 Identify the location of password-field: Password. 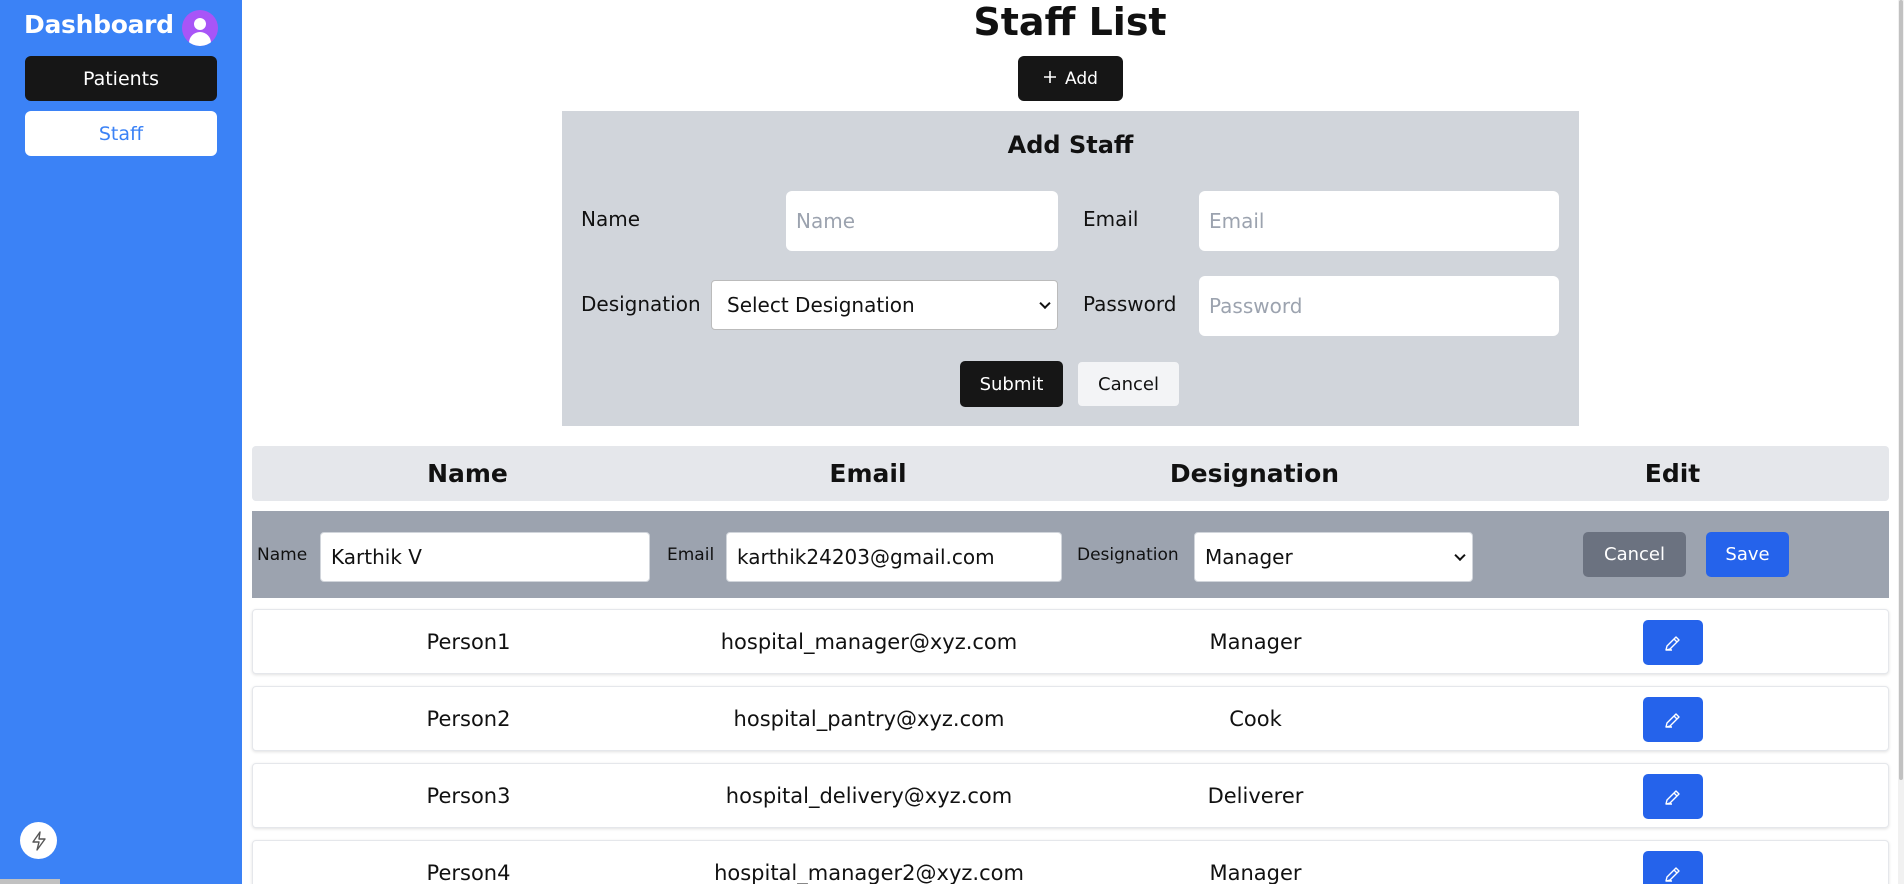
(1379, 306).